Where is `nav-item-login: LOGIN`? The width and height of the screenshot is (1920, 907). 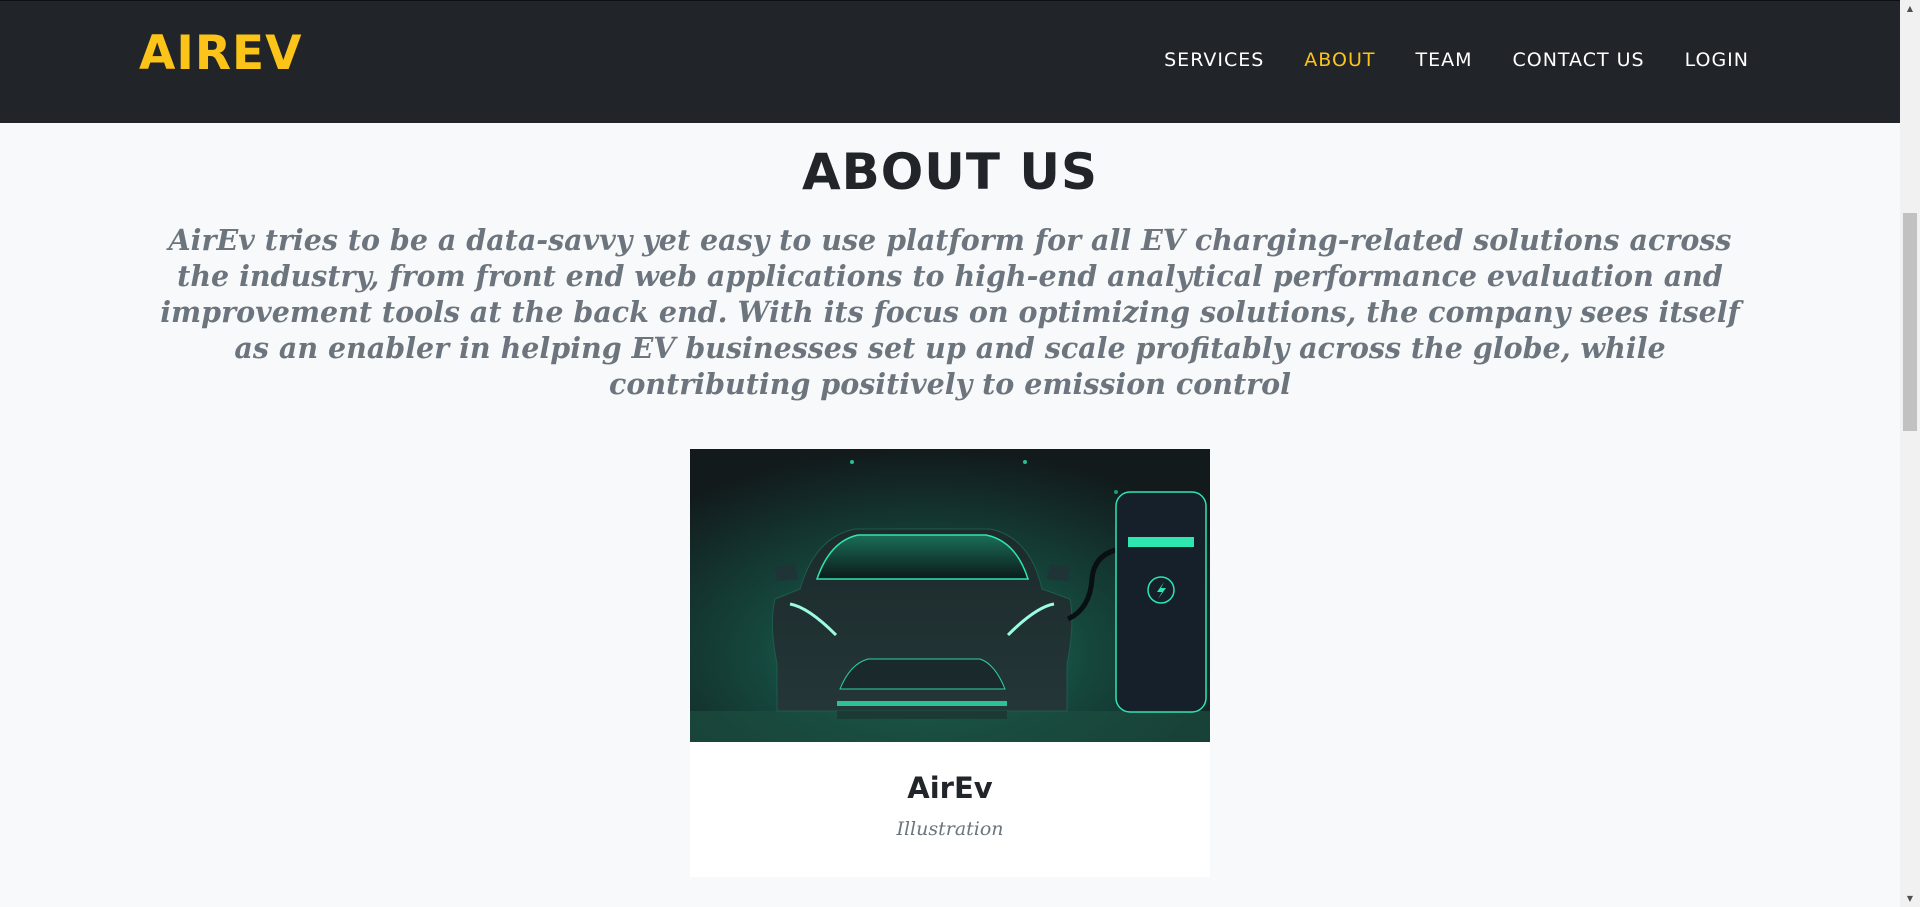 nav-item-login: LOGIN is located at coordinates (1717, 60).